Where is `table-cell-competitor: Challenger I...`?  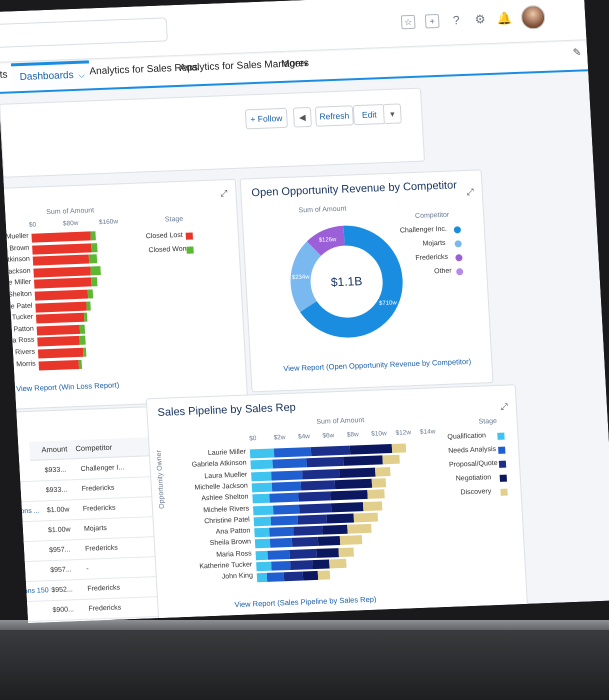
table-cell-competitor: Challenger I... is located at coordinates (102, 468).